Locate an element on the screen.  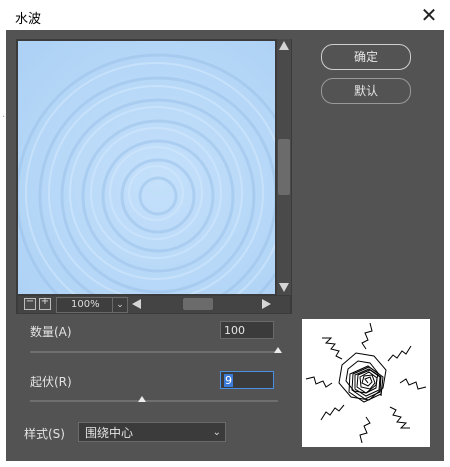
style-select: 围绕中心 ⌄ is located at coordinates (152, 432).